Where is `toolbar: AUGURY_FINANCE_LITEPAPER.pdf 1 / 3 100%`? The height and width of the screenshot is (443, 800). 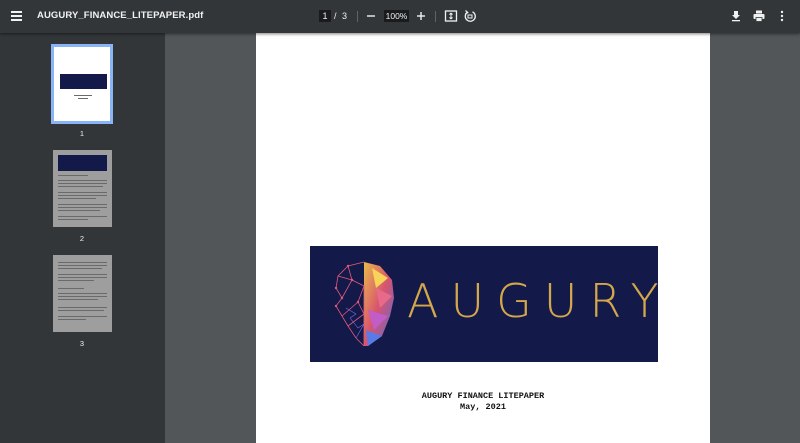 toolbar: AUGURY_FINANCE_LITEPAPER.pdf 1 / 3 100% is located at coordinates (400, 16).